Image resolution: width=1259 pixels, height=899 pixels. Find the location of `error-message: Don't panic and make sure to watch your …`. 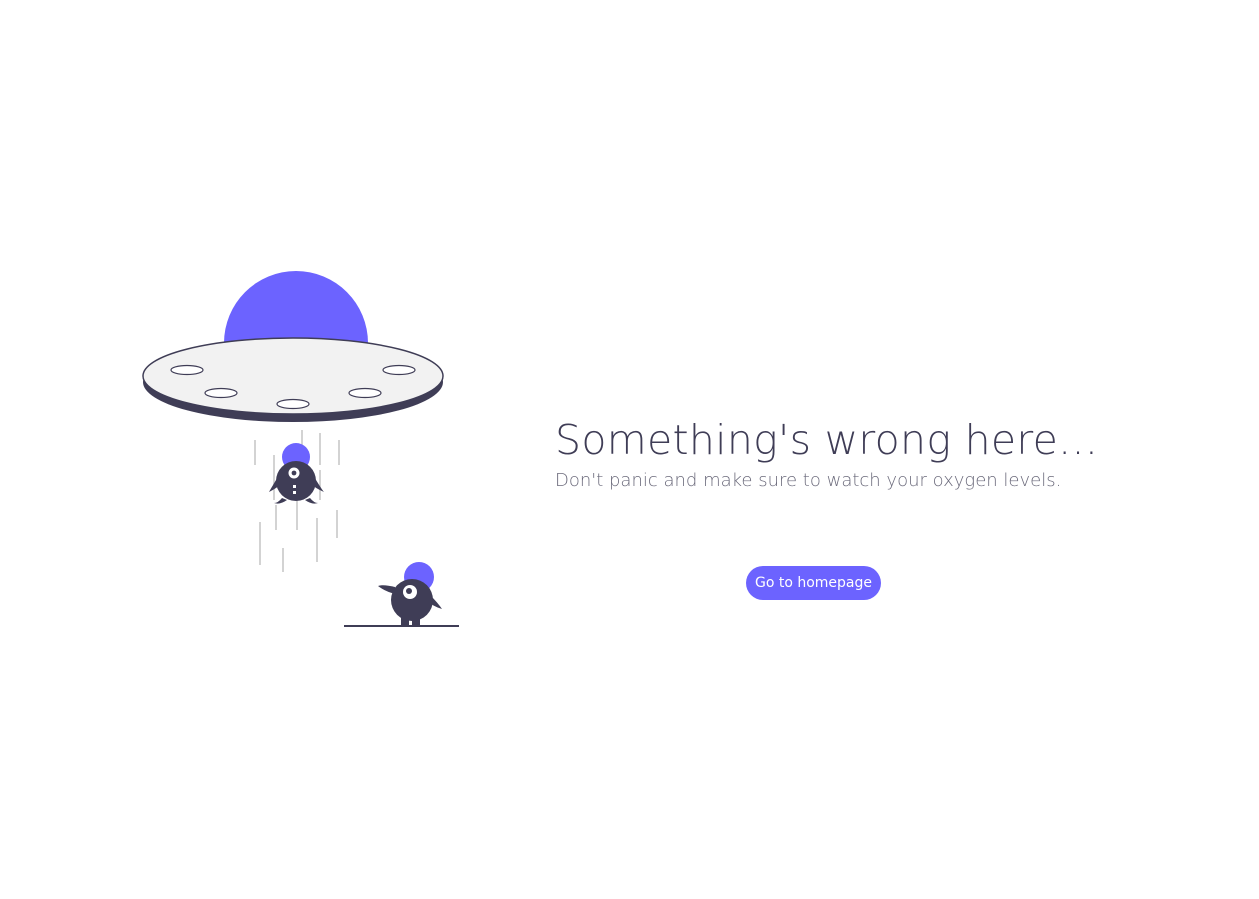

error-message: Don't panic and make sure to watch your … is located at coordinates (808, 480).